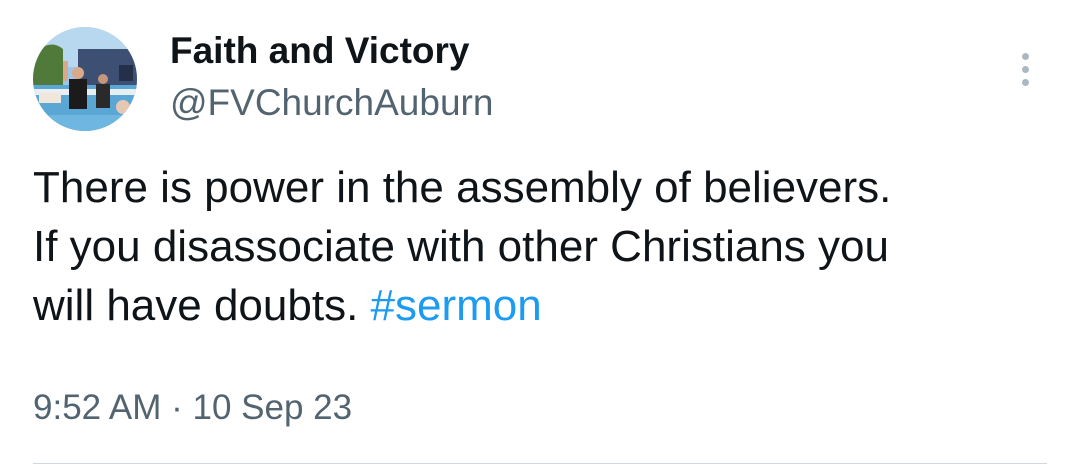 This screenshot has width=1080, height=472. Describe the element at coordinates (320, 51) in the screenshot. I see `author-display-name: Faith and Victory` at that location.